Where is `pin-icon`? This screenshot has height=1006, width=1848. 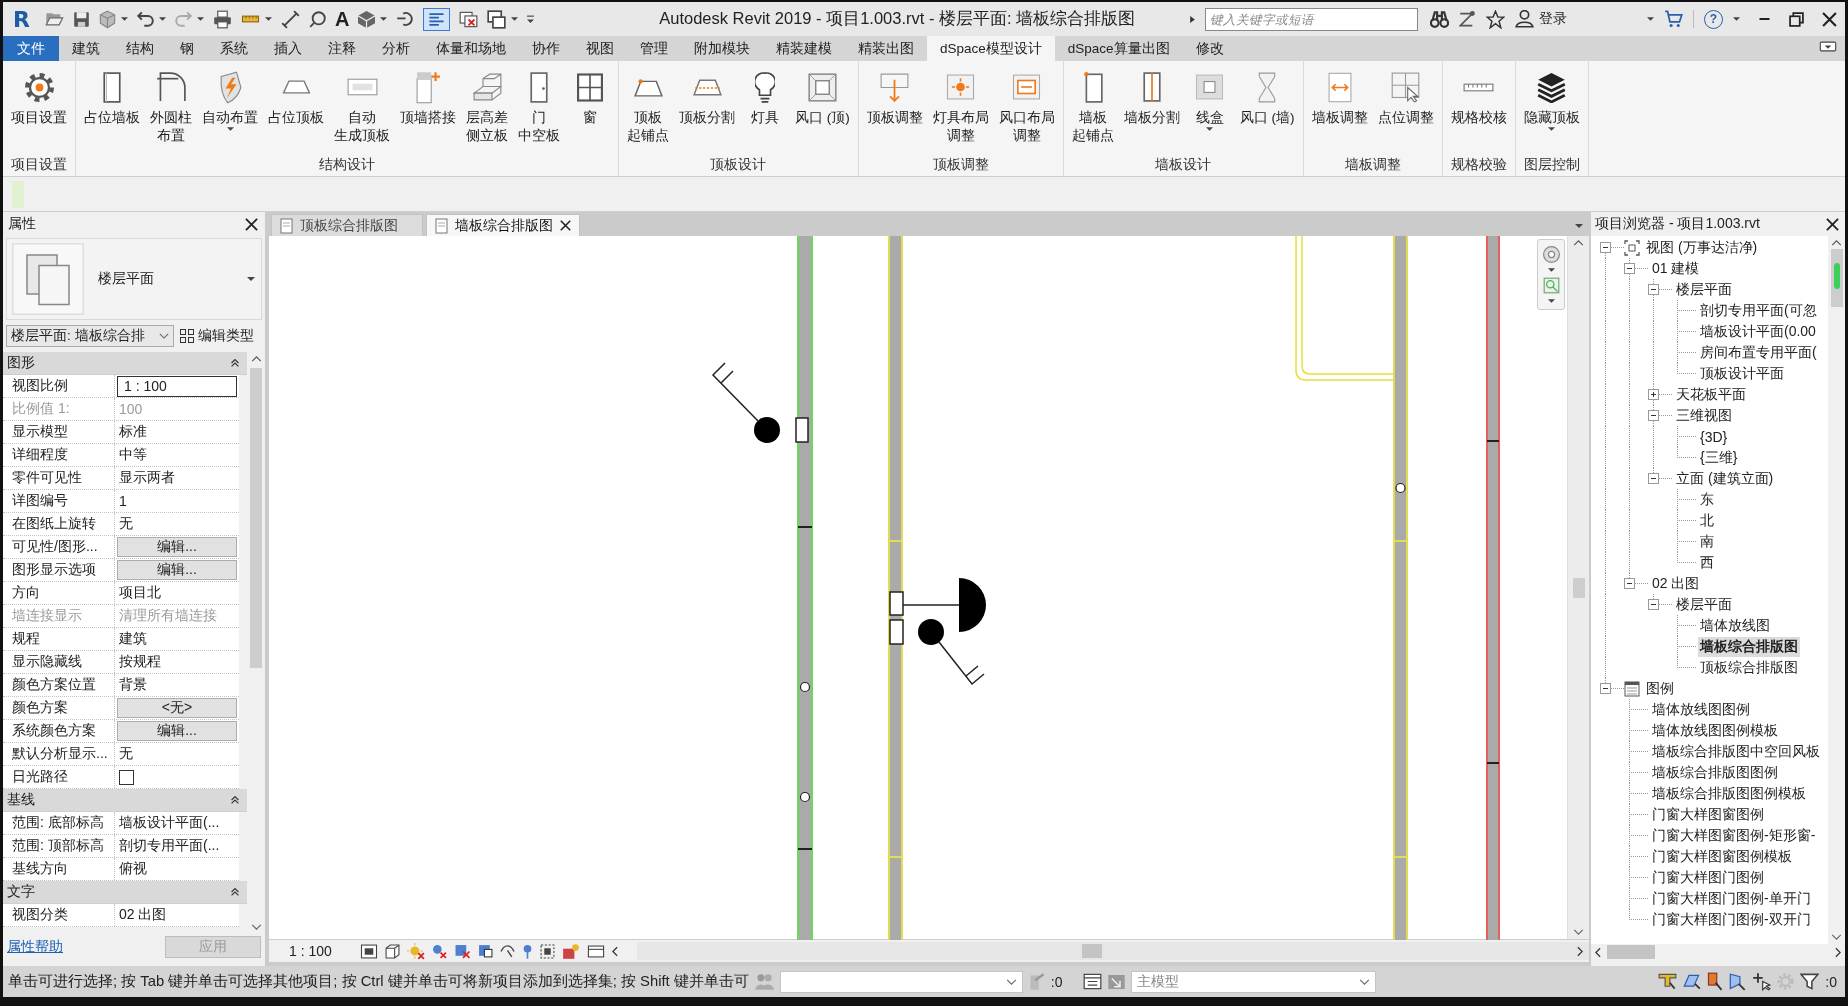
pin-icon is located at coordinates (527, 951).